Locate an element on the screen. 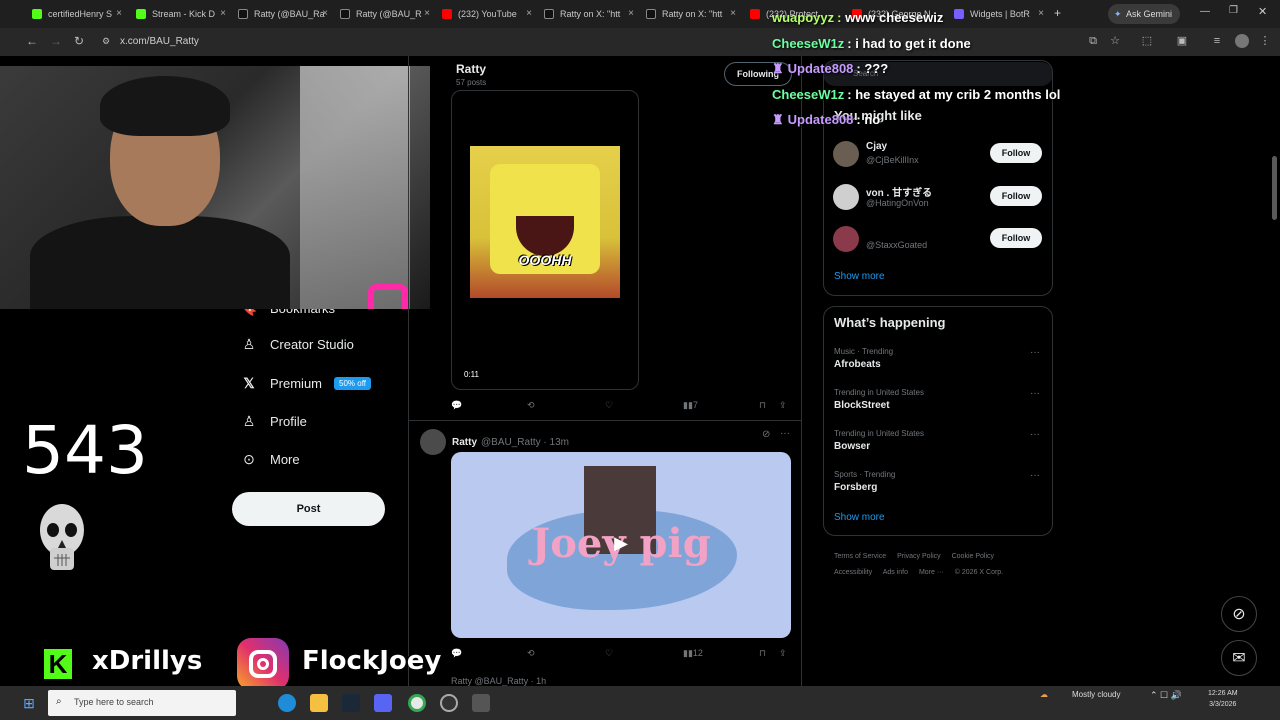 This screenshot has width=1280, height=720. file-explorer-icon is located at coordinates (319, 703).